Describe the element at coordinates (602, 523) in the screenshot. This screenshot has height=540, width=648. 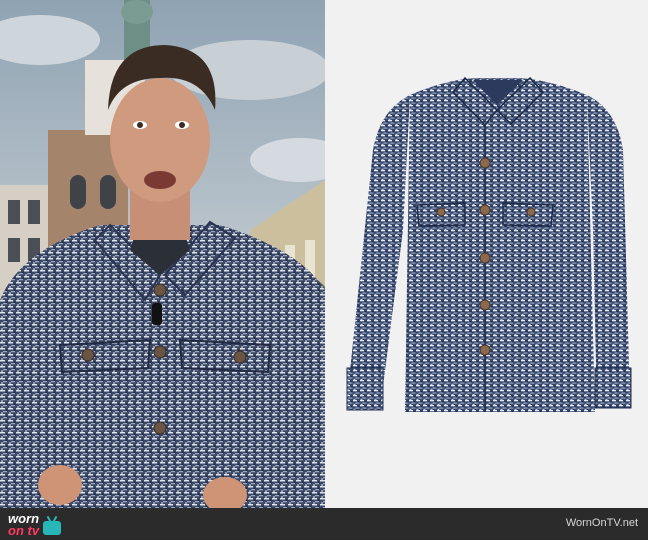
I see `site-credit: WornOnTV.net` at that location.